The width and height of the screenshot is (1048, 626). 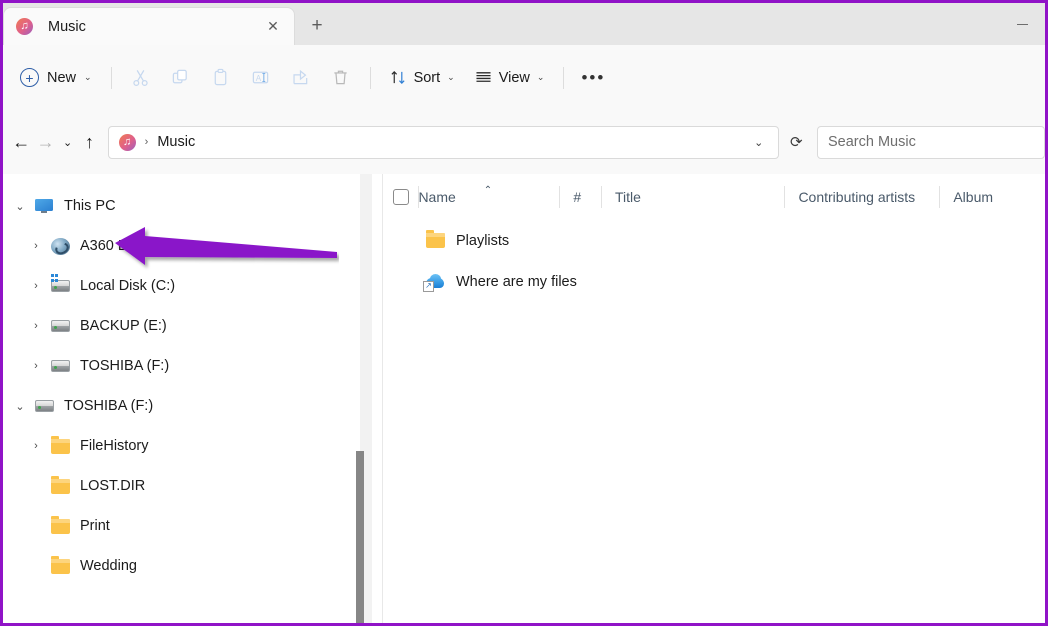 I want to click on delete-button, so click(x=341, y=78).